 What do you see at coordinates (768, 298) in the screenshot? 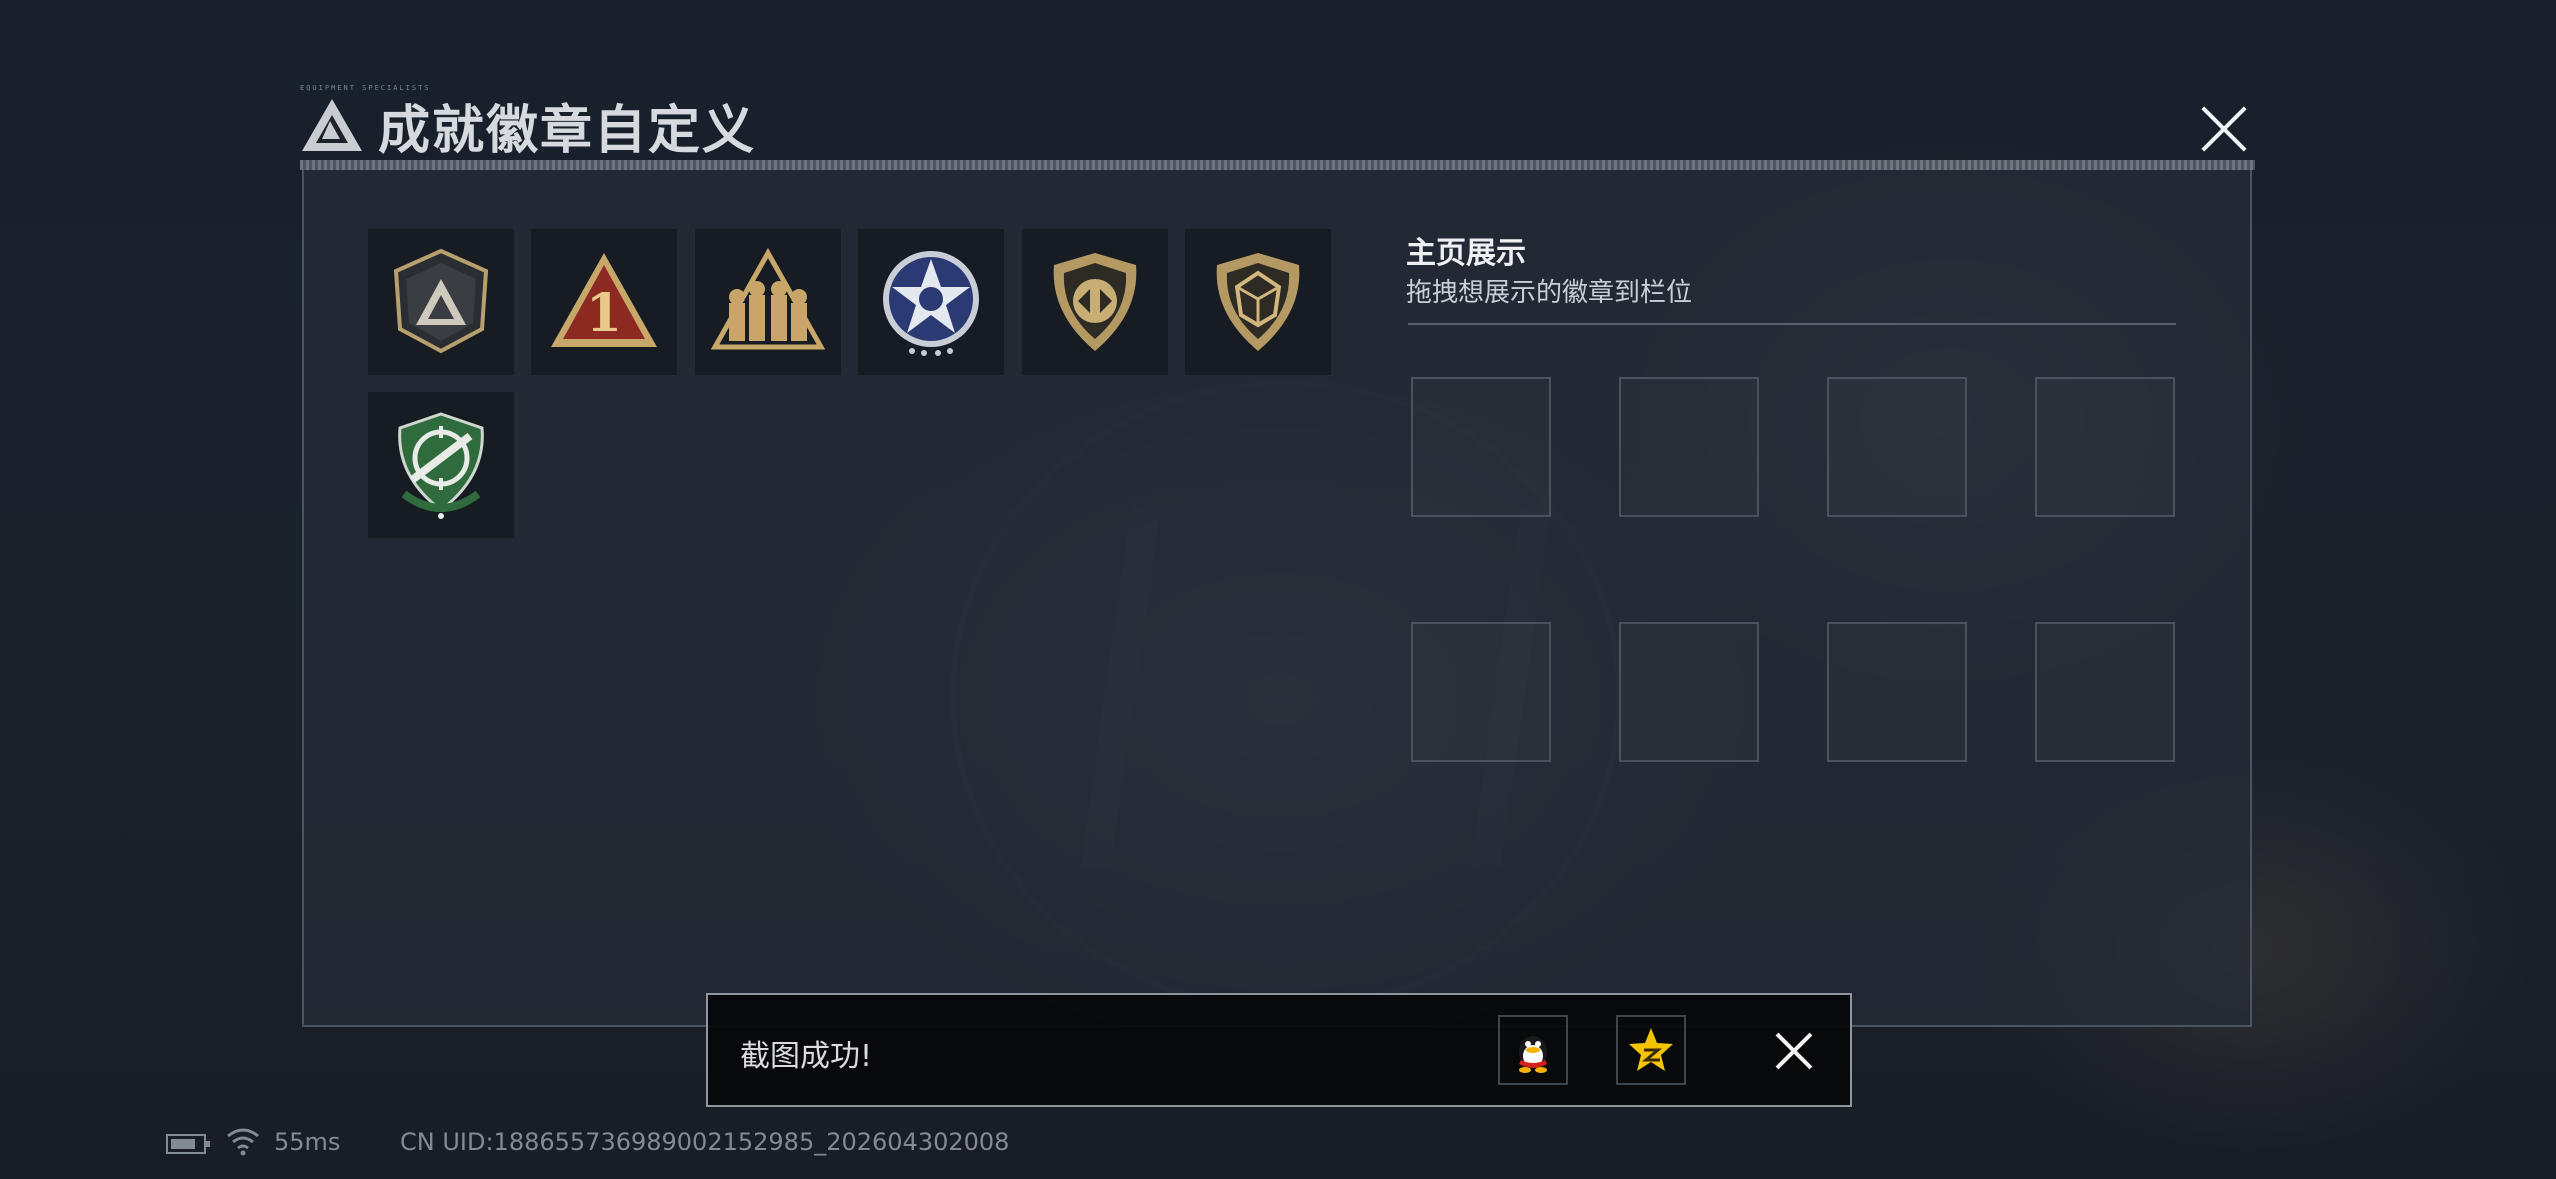
I see `soldiers-triangle-badge-icon` at bounding box center [768, 298].